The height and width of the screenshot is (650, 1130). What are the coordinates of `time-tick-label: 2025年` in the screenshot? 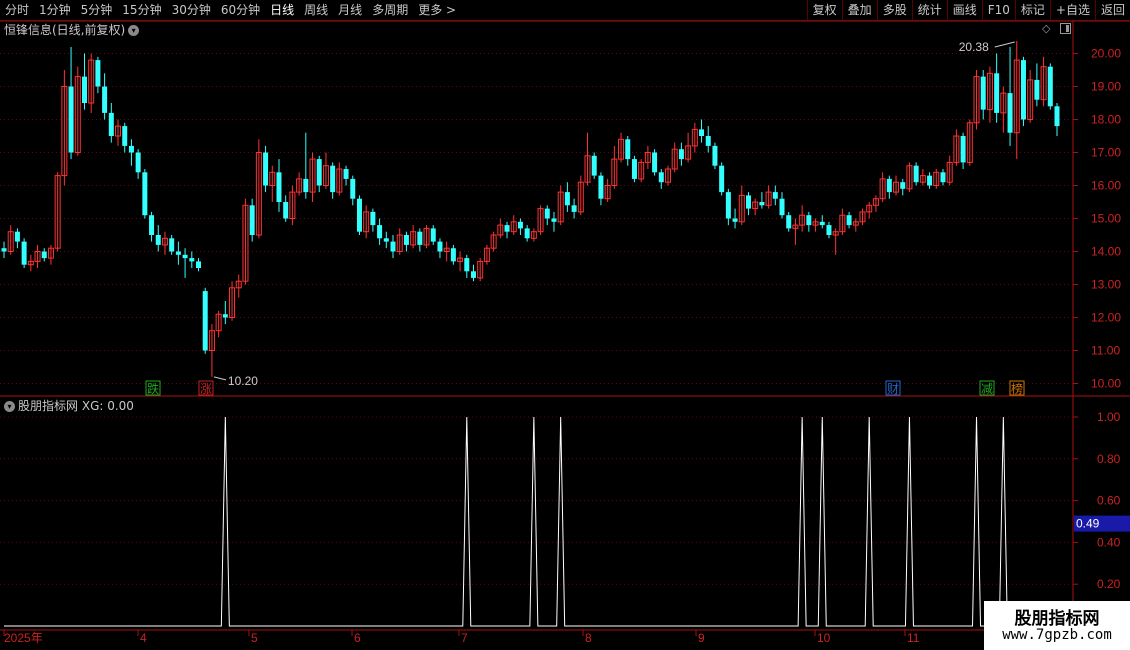 It's located at (23, 638).